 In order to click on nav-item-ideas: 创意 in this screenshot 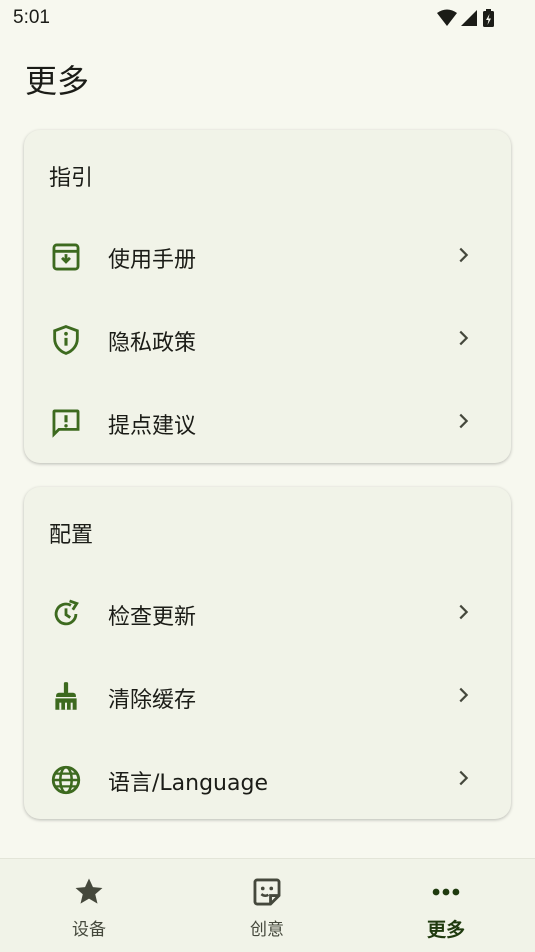, I will do `click(267, 905)`.